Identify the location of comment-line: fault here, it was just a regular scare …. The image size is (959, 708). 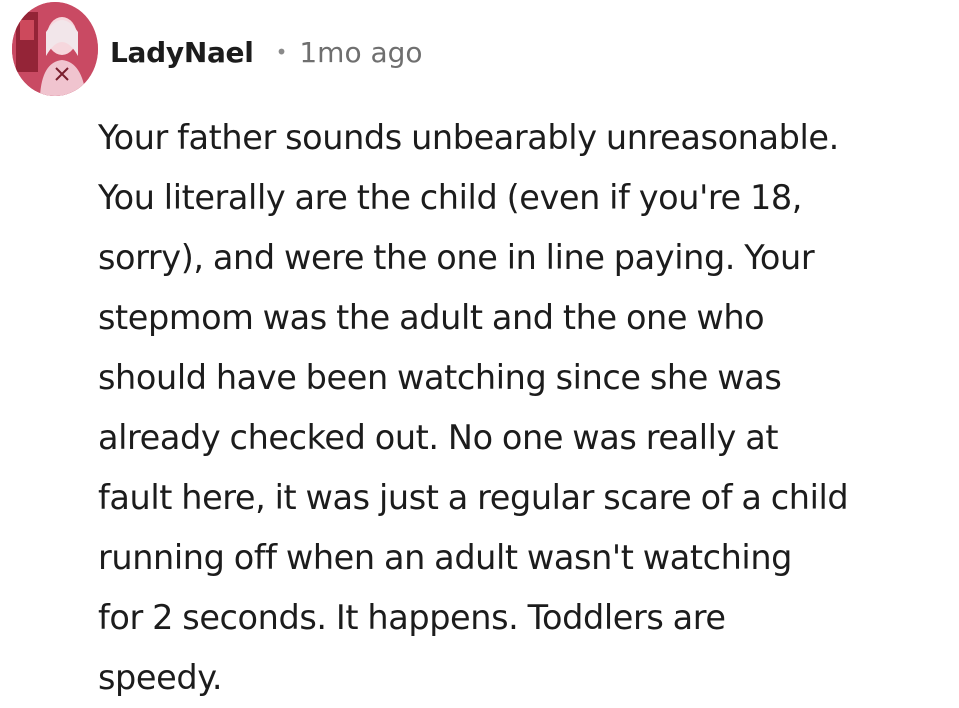
(473, 497).